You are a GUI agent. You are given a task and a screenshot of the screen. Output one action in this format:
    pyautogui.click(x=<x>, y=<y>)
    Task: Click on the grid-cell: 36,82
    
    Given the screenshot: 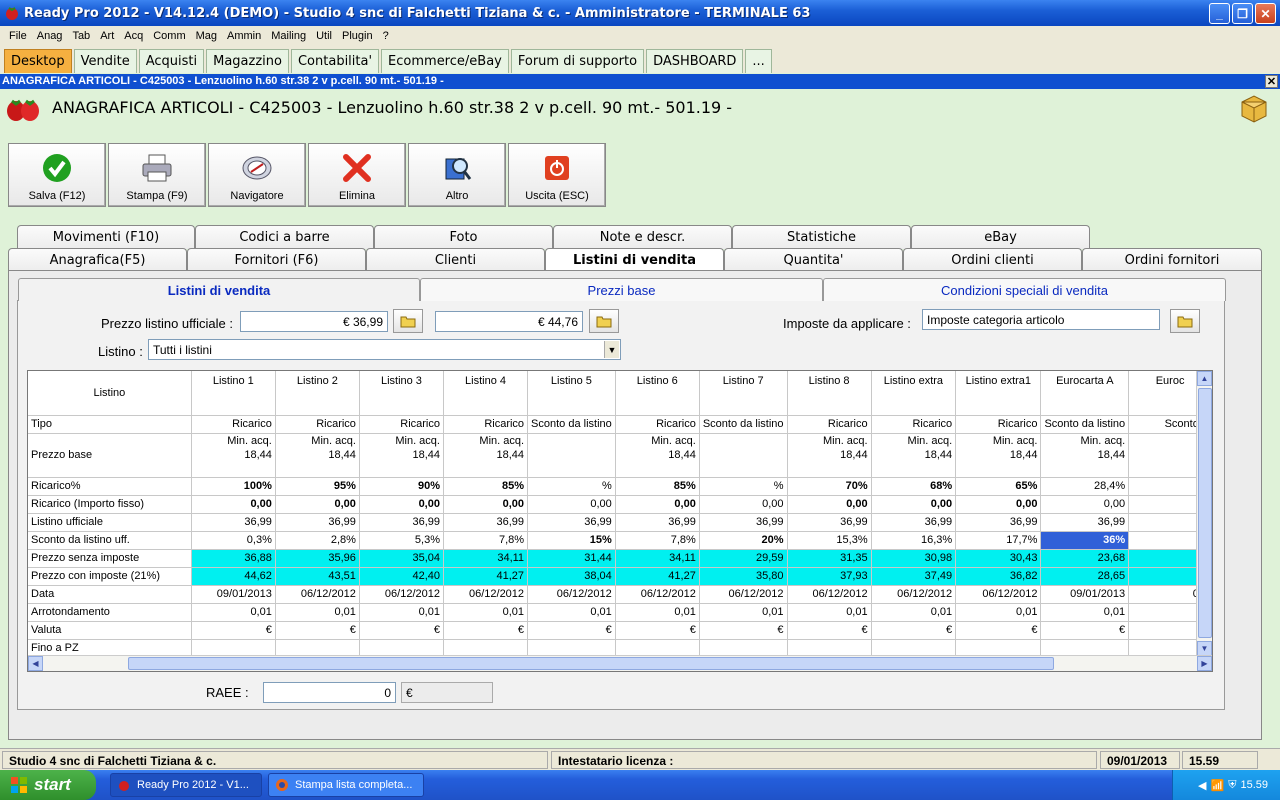 What is the action you would take?
    pyautogui.click(x=998, y=576)
    